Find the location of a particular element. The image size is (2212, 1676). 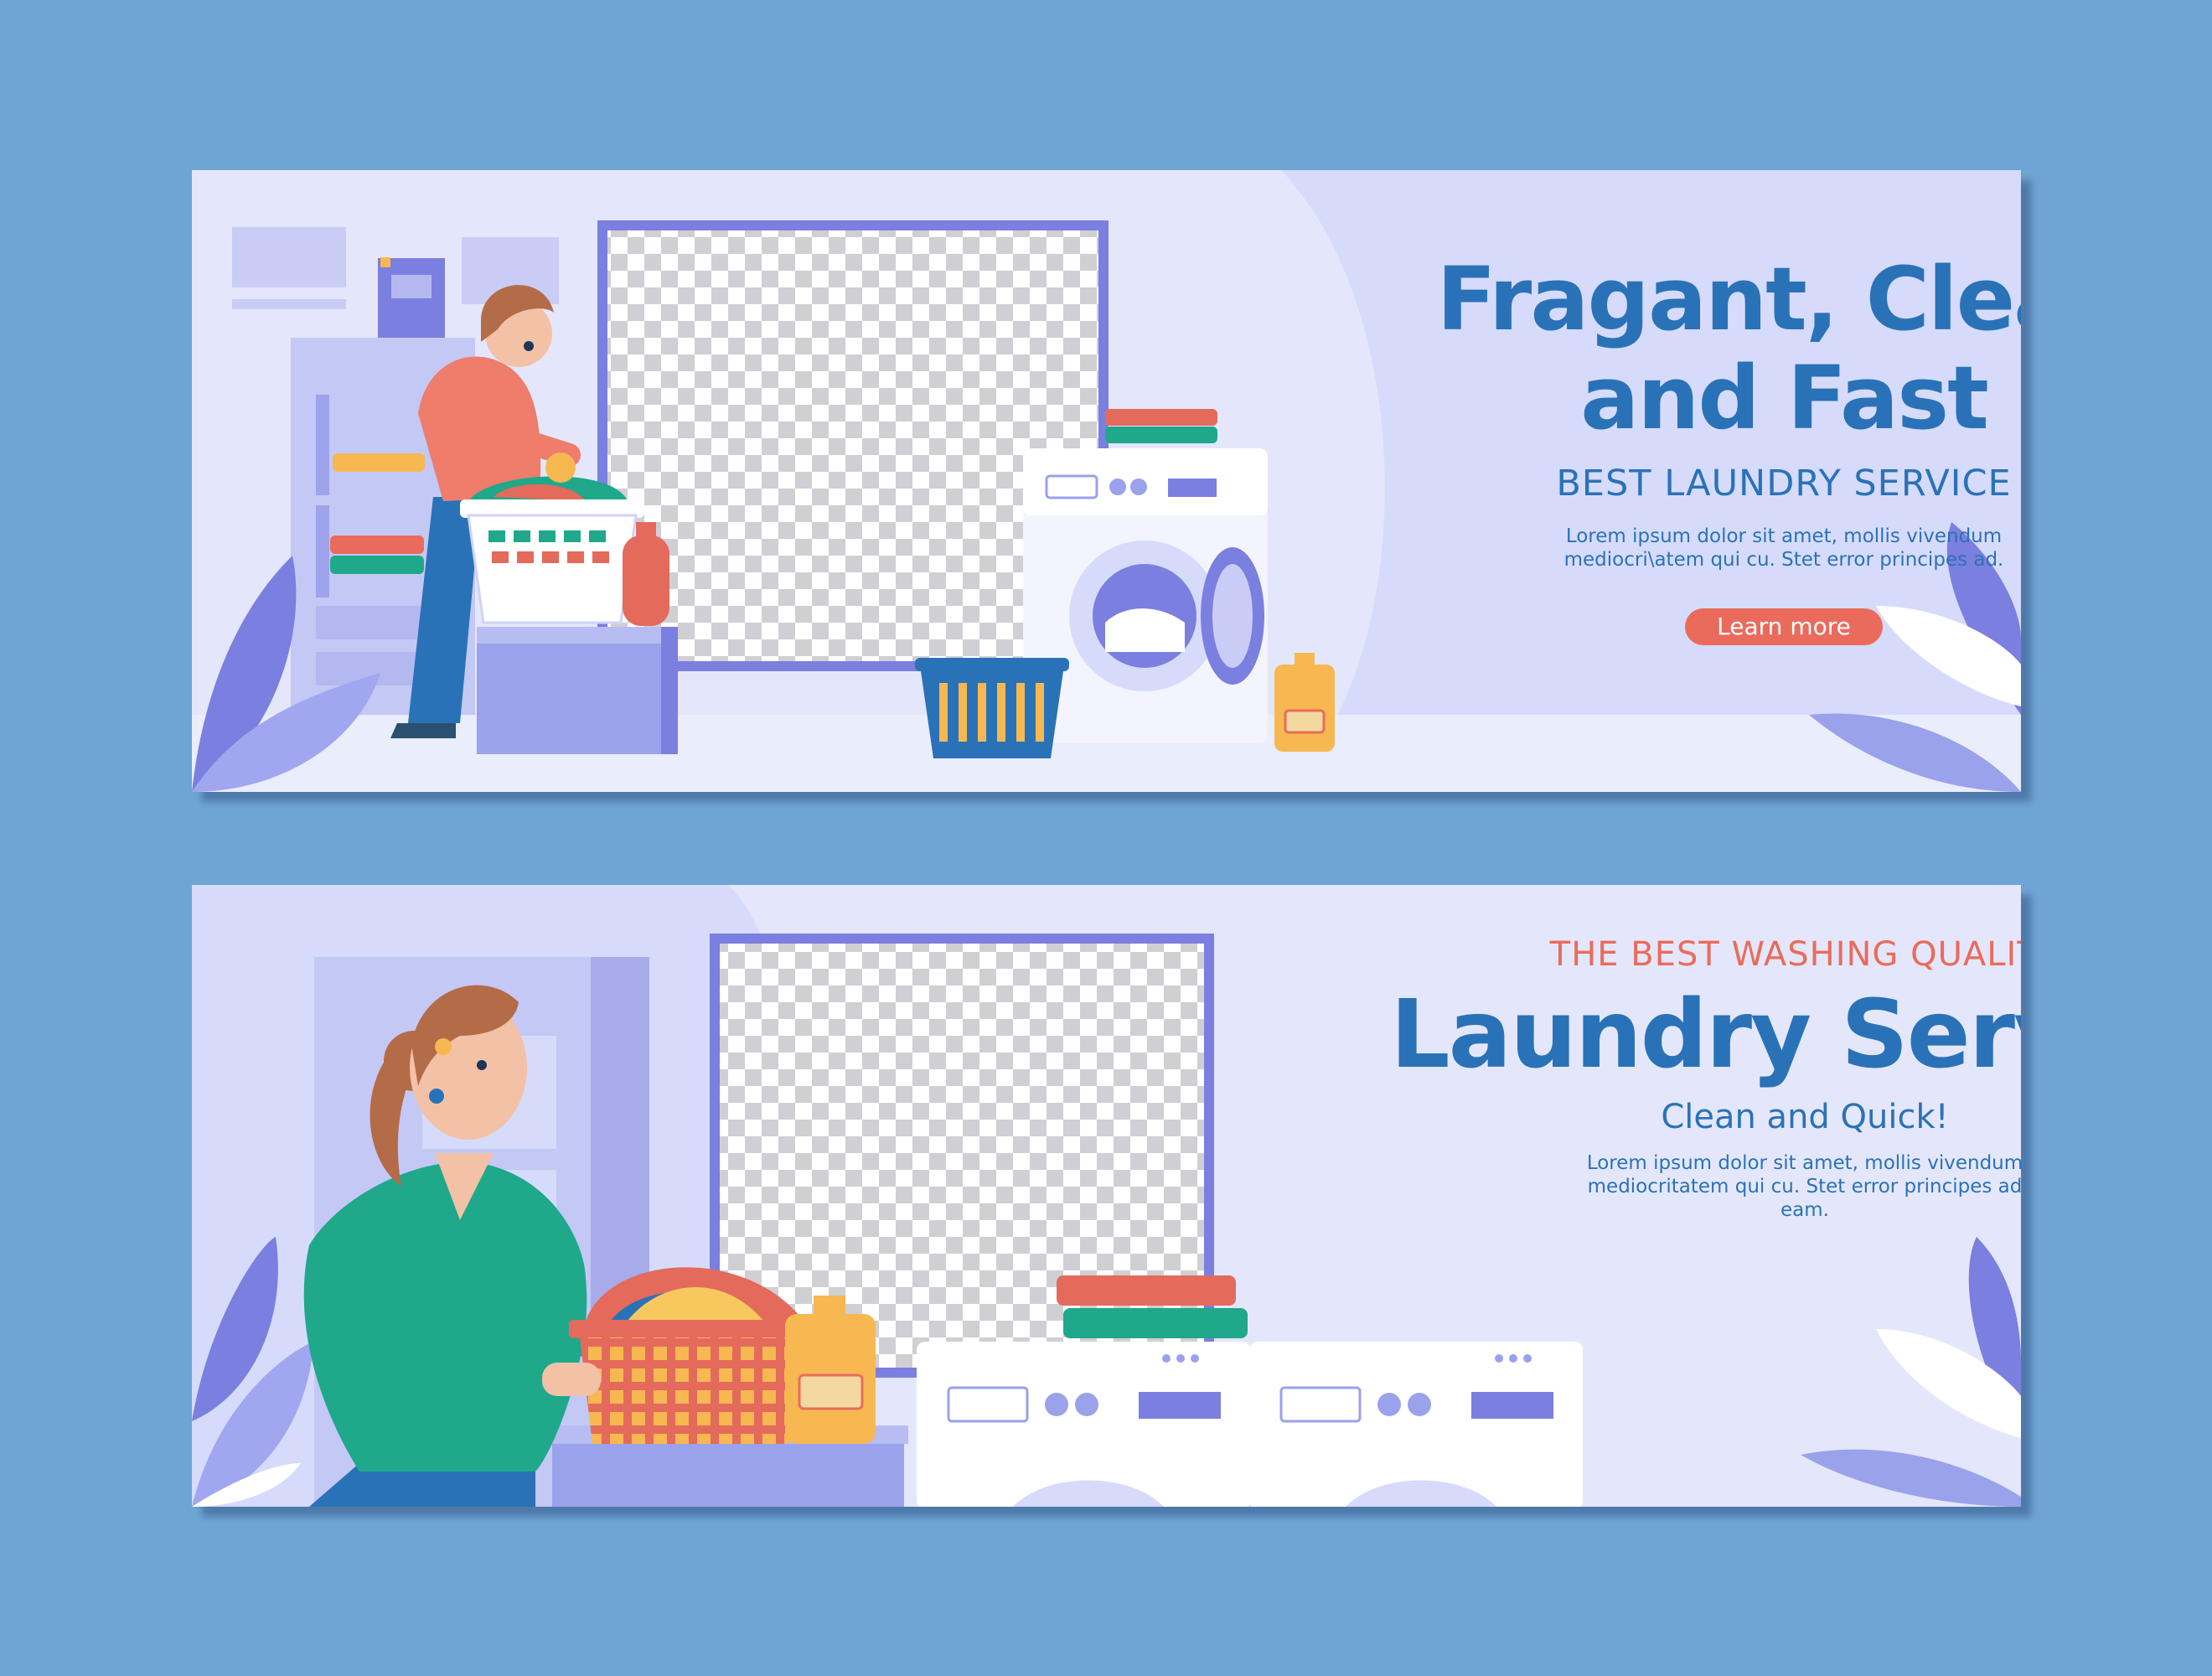

headline: Laundry Service is located at coordinates (1705, 1034).